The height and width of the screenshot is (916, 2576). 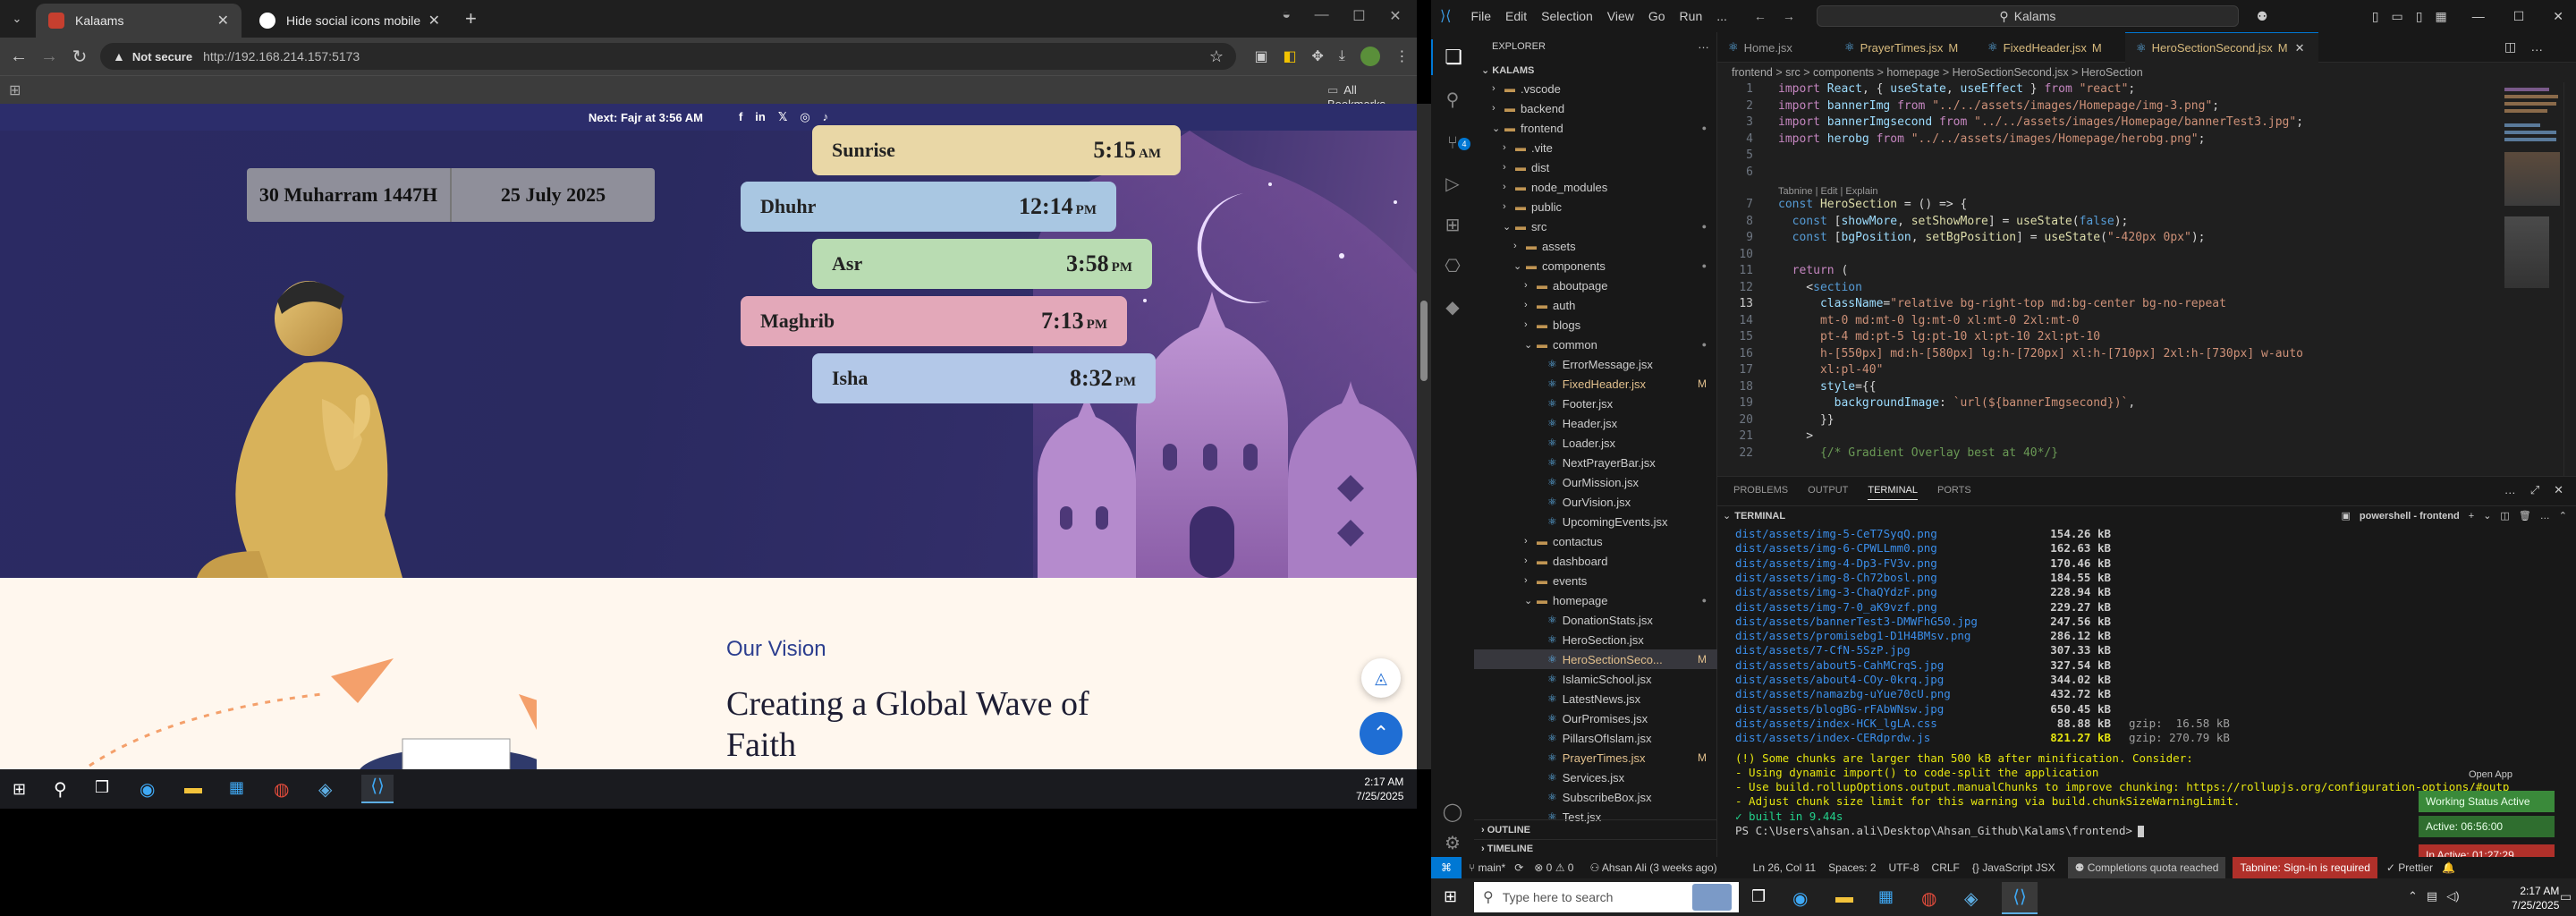 What do you see at coordinates (804, 117) in the screenshot?
I see `instagram-icon: ◎` at bounding box center [804, 117].